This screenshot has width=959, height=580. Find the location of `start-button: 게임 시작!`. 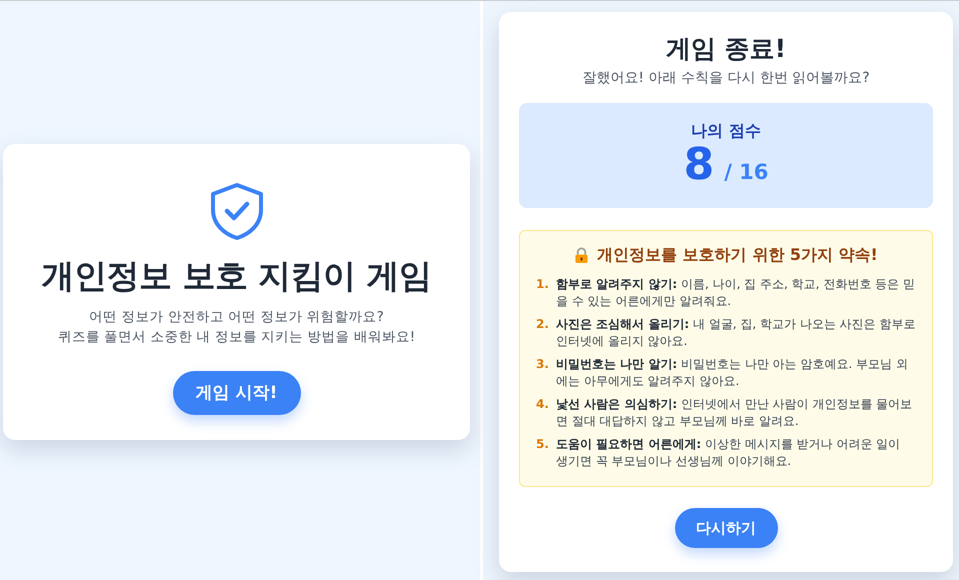

start-button: 게임 시작! is located at coordinates (236, 392).